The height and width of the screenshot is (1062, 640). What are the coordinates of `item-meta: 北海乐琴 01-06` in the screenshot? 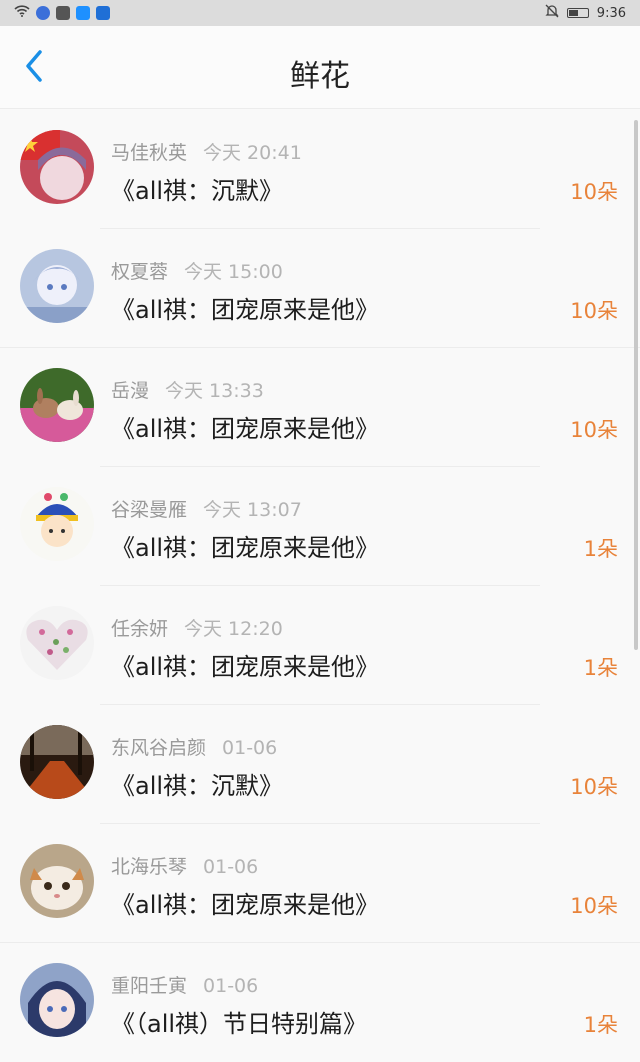 It's located at (184, 865).